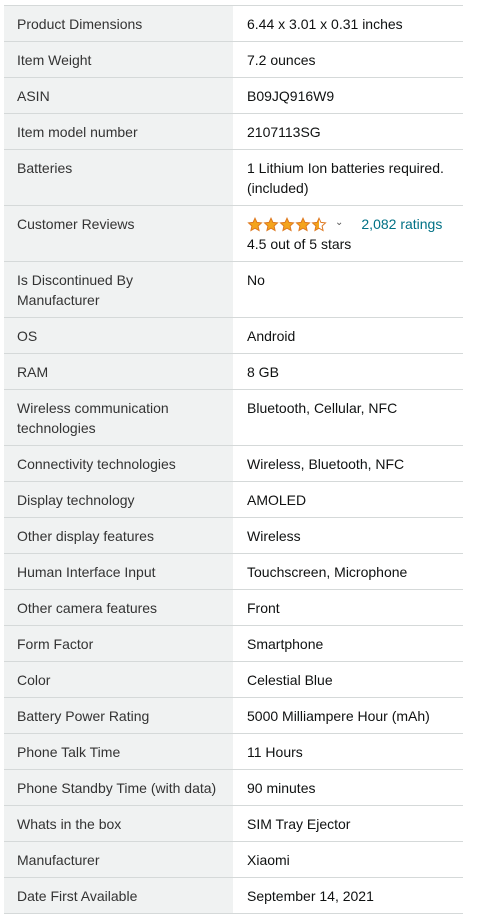 The width and height of the screenshot is (483, 914). Describe the element at coordinates (233, 607) in the screenshot. I see `table-row: Other camera features Front` at that location.